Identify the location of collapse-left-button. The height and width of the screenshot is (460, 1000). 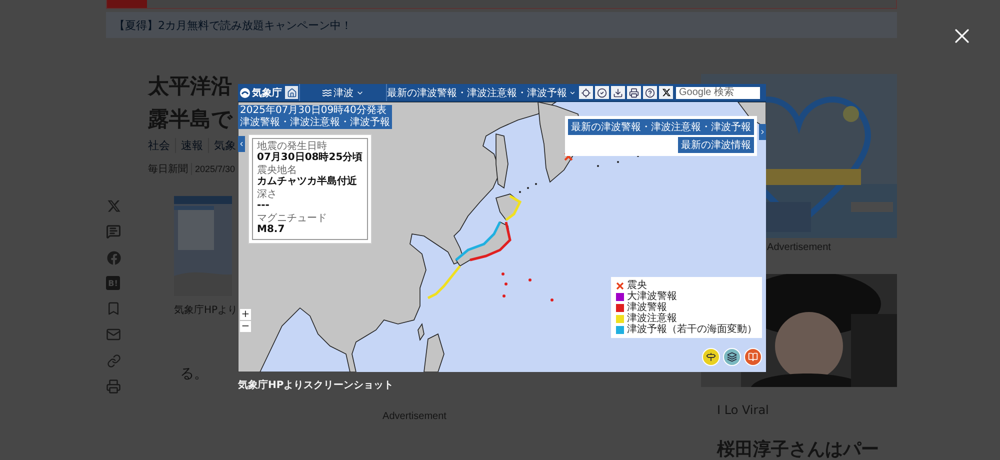
(241, 144).